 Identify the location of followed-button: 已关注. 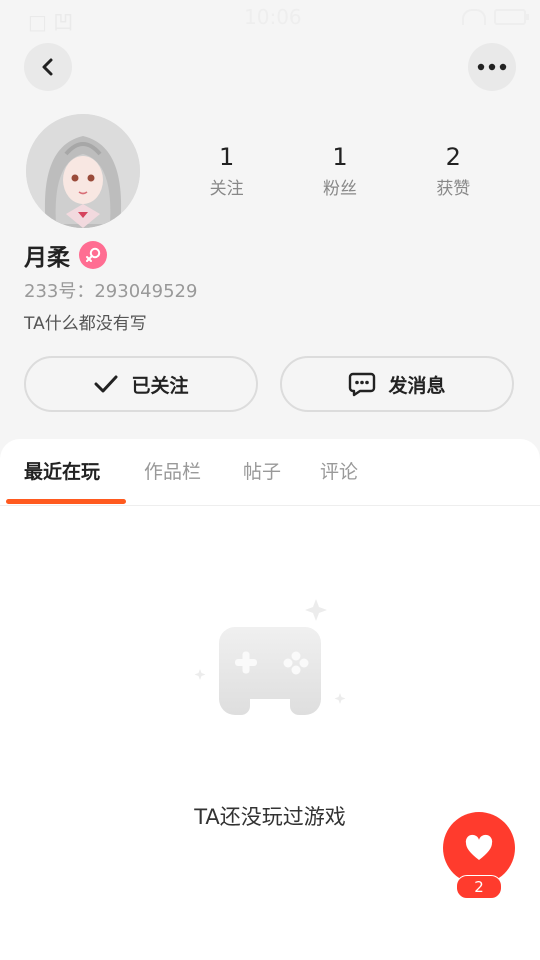
(141, 384).